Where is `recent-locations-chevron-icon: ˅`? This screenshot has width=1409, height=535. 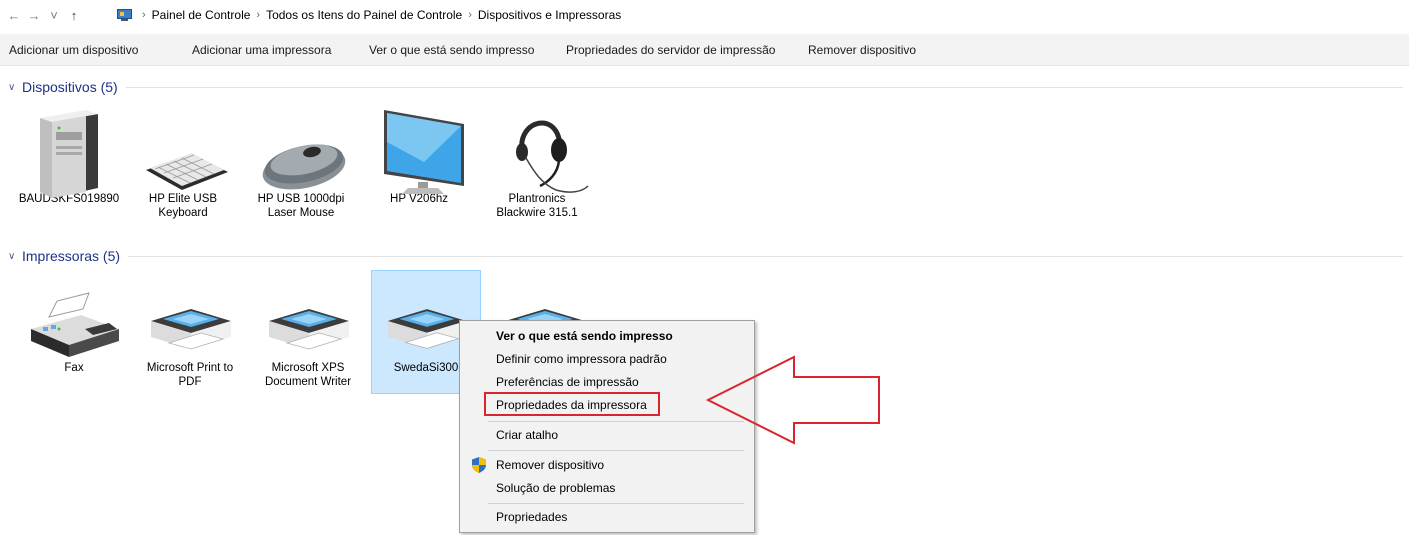
recent-locations-chevron-icon: ˅ is located at coordinates (54, 15).